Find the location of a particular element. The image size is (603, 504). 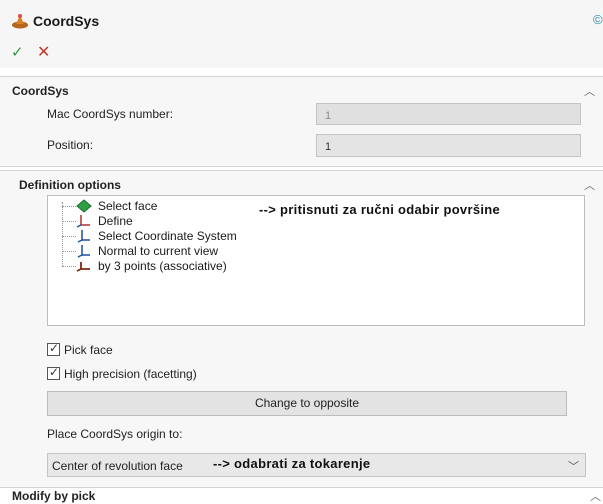

high-precision-label: High precision (facetting) is located at coordinates (130, 374).